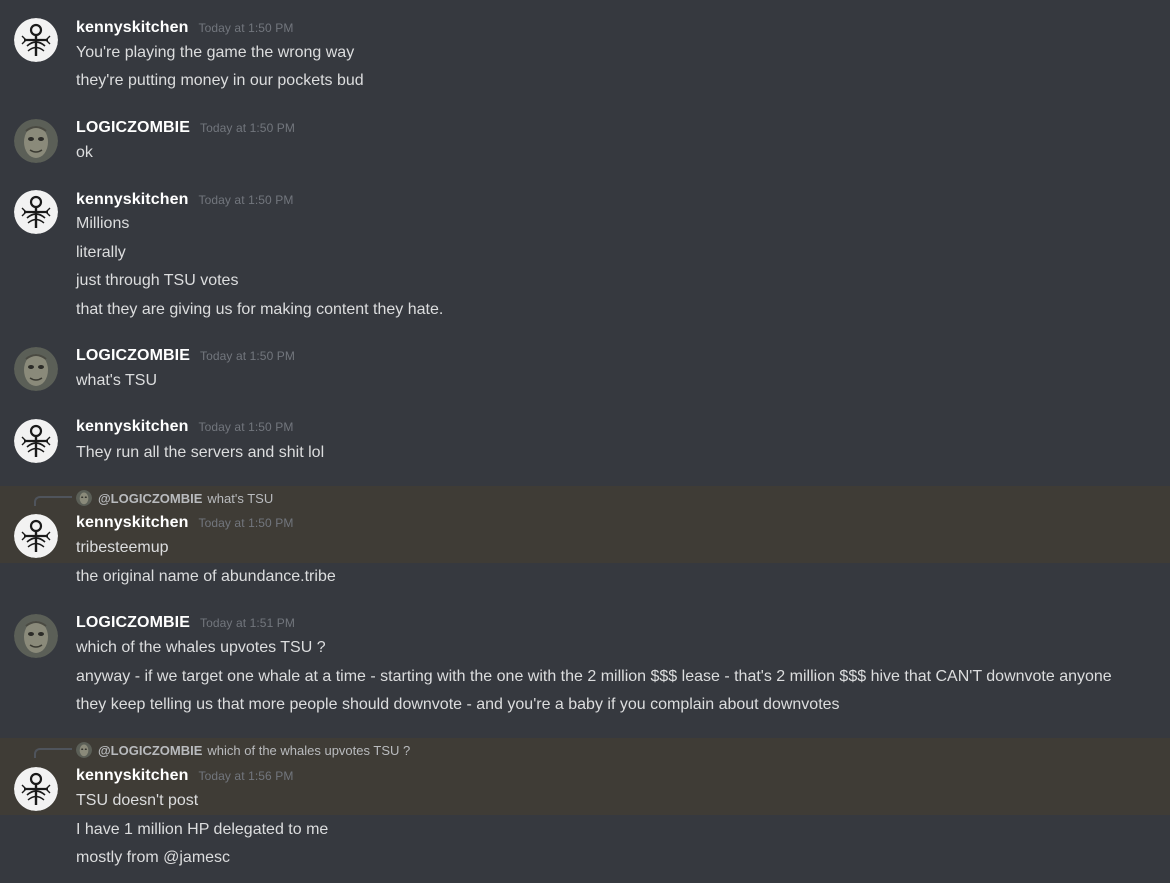 The image size is (1170, 883). Describe the element at coordinates (200, 452) in the screenshot. I see `message-line: They run all the servers and shit lol` at that location.